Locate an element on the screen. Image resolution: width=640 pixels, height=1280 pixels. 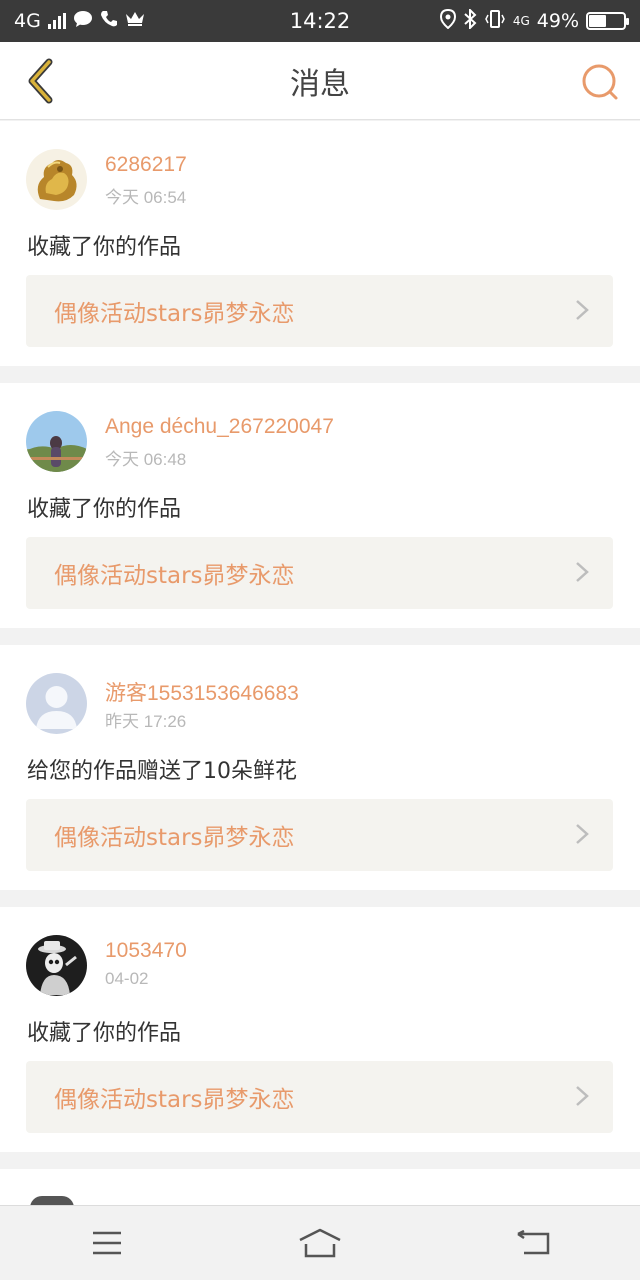
home-icon is located at coordinates (320, 1243).